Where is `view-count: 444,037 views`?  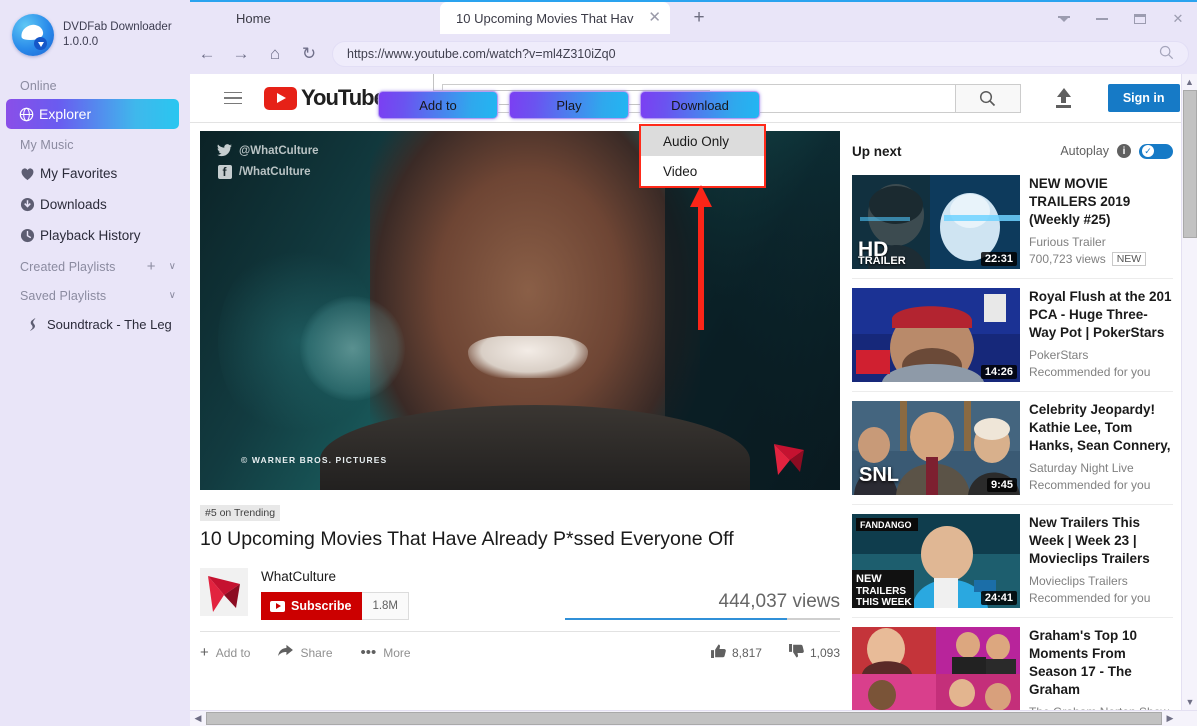
view-count: 444,037 views is located at coordinates (779, 601).